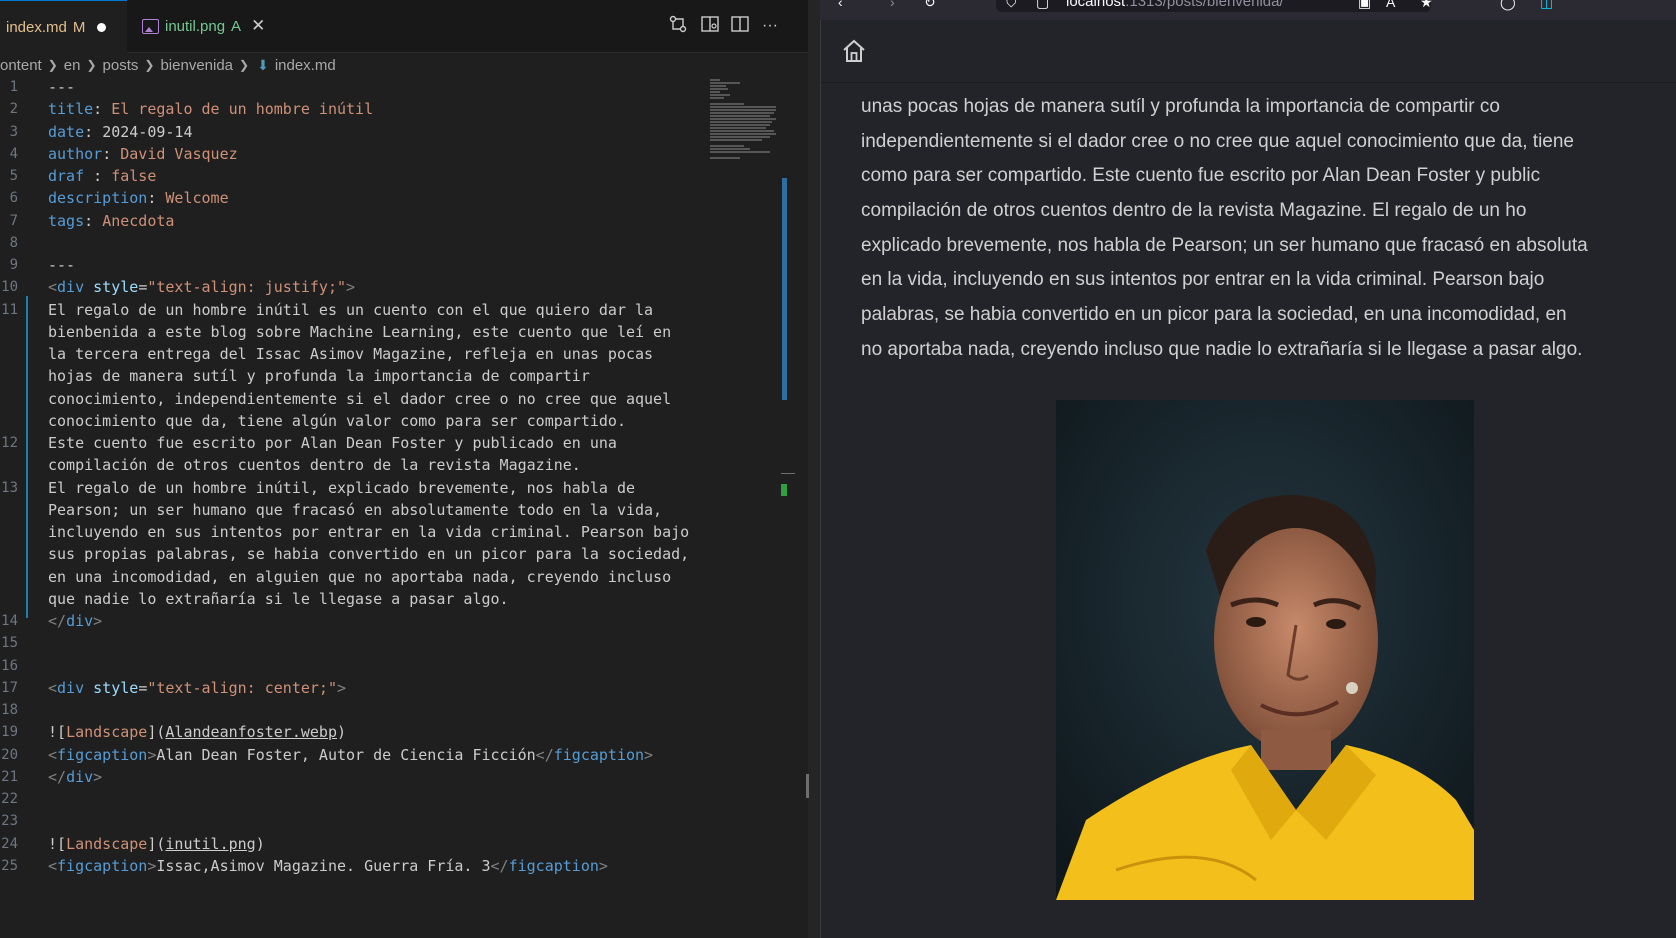 The image size is (1676, 938). Describe the element at coordinates (678, 26) in the screenshot. I see `compare-changes-icon` at that location.